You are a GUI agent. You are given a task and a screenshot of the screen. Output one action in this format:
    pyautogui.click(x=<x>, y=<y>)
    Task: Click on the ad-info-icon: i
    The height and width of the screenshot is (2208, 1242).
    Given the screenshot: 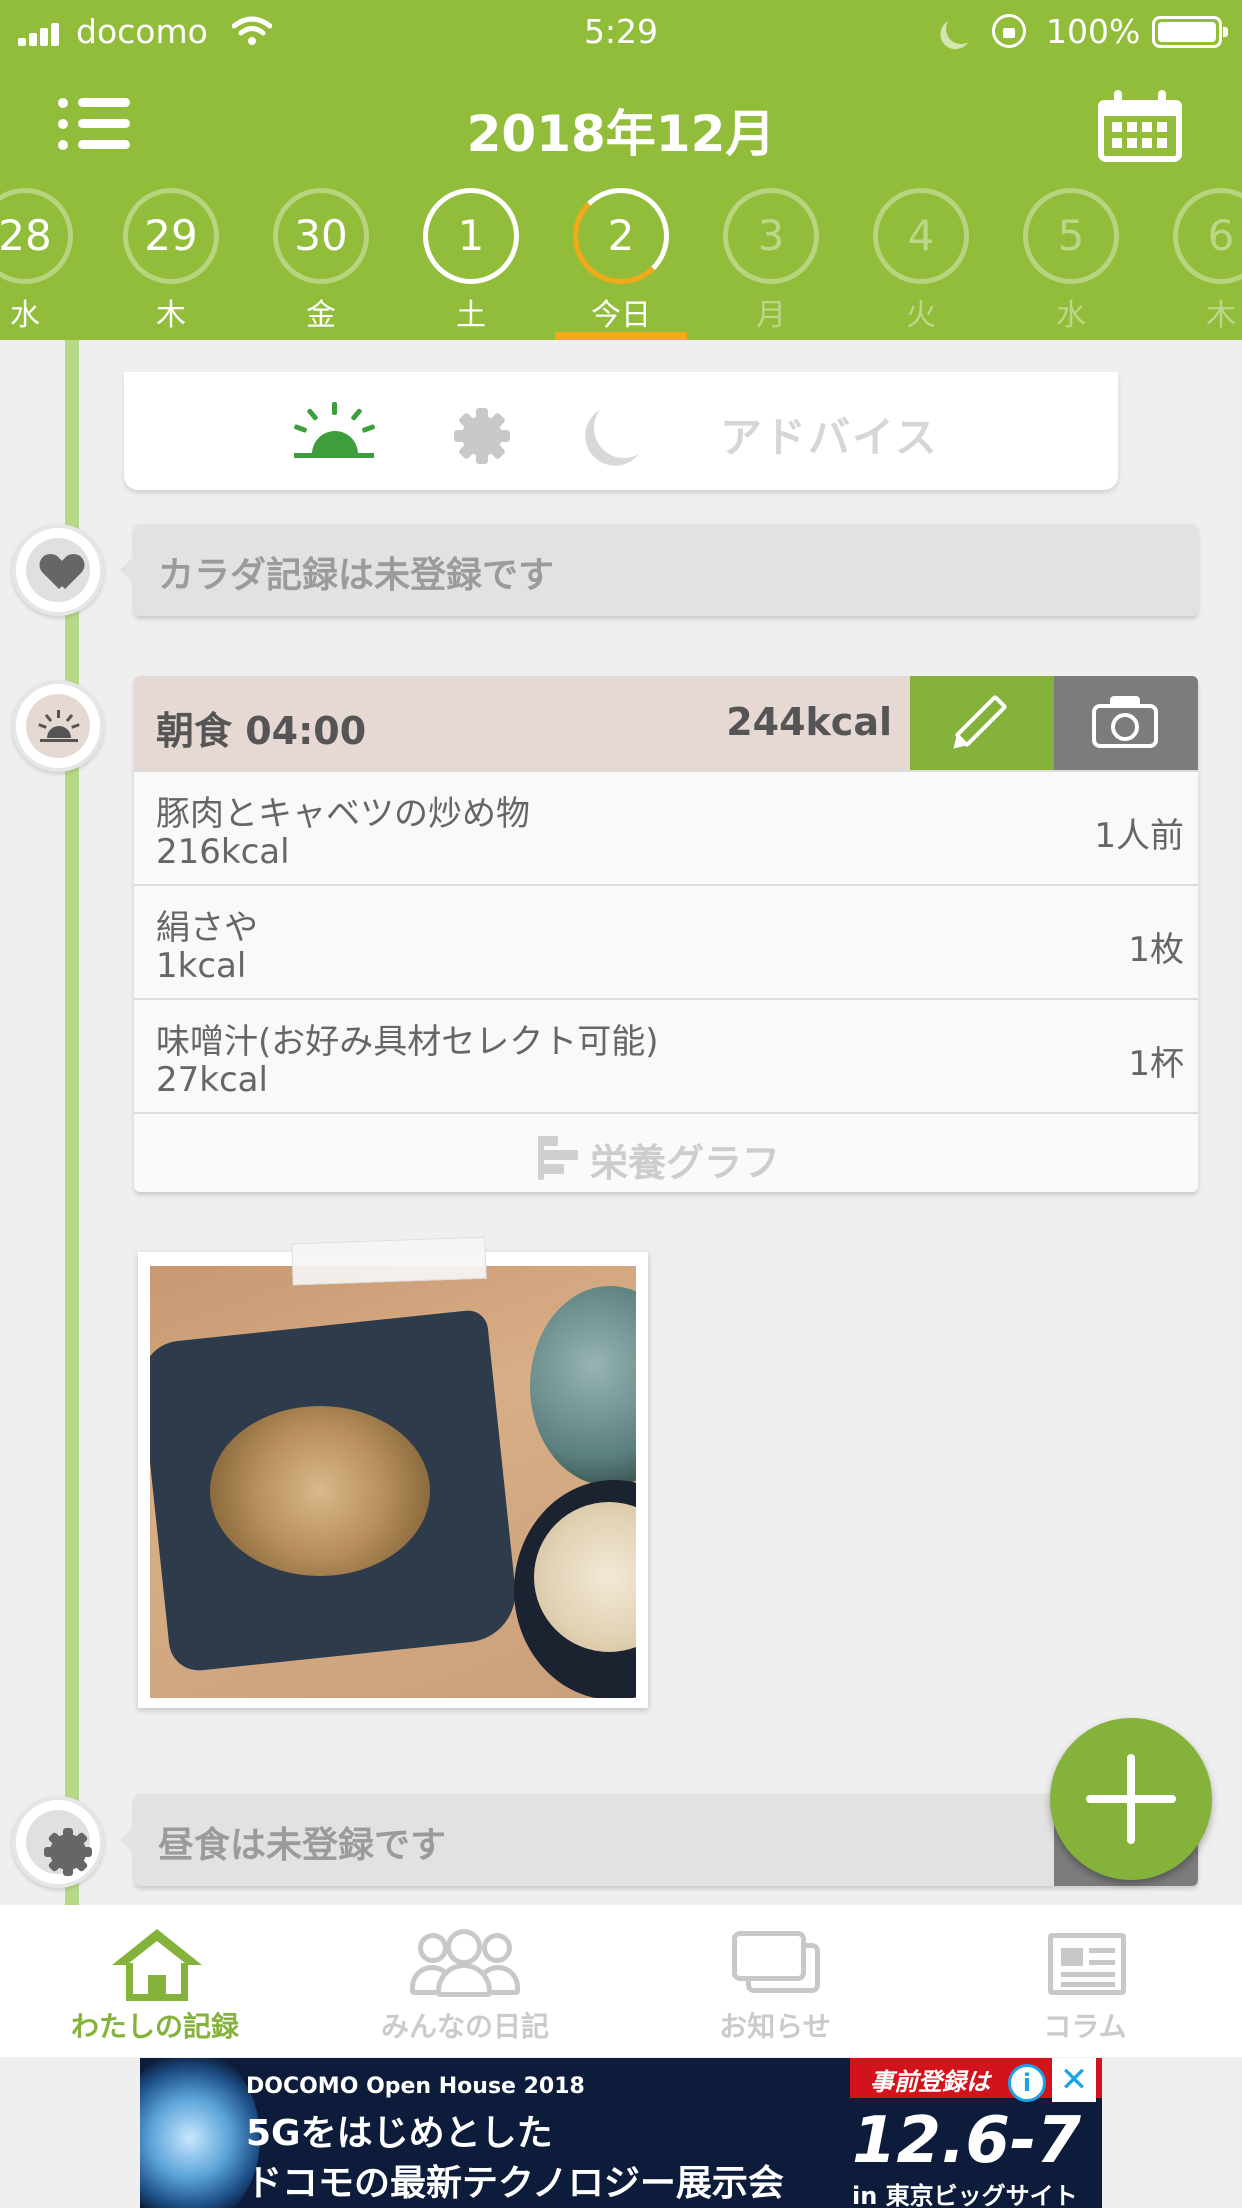 What is the action you would take?
    pyautogui.click(x=1027, y=2083)
    